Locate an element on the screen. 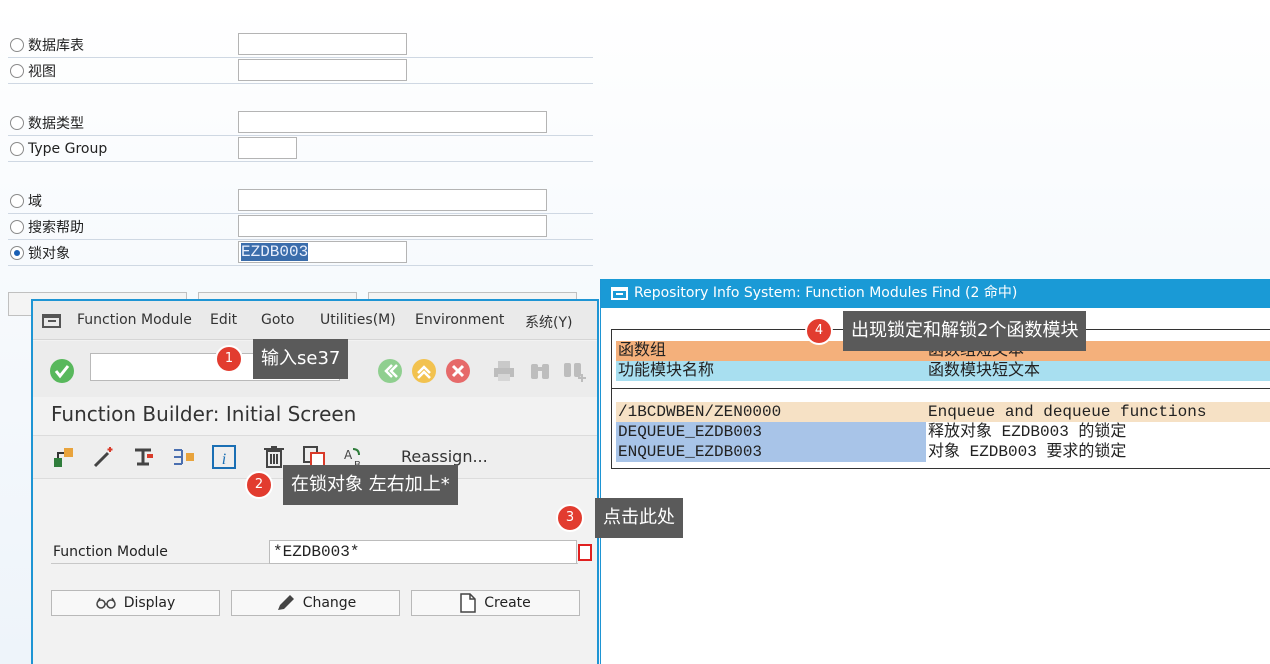 Image resolution: width=1270 pixels, height=664 pixels. option-label: 域 is located at coordinates (35, 202).